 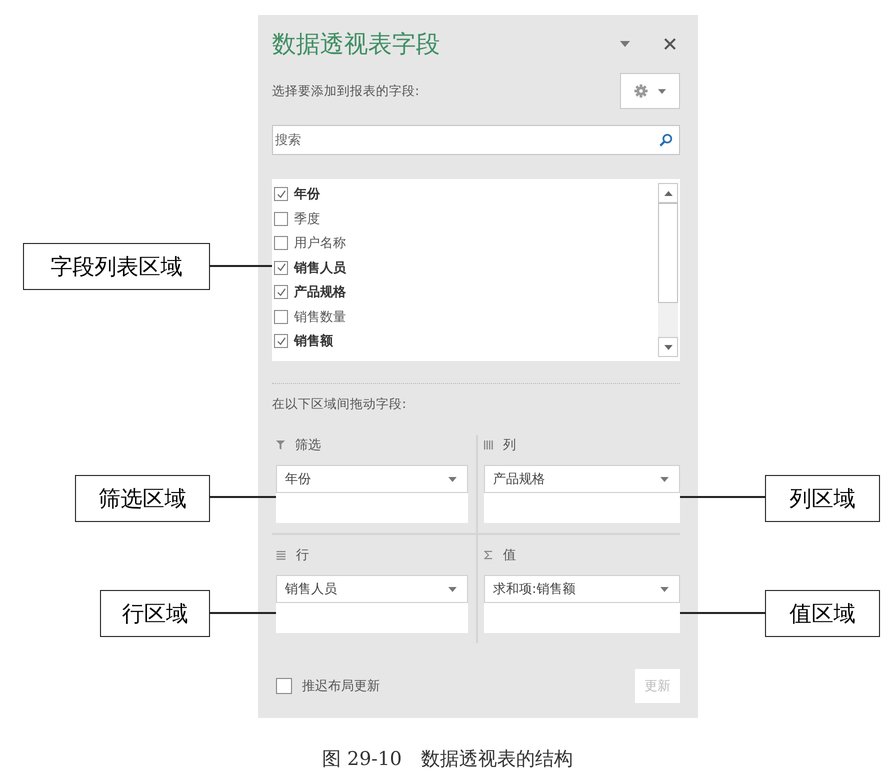 What do you see at coordinates (302, 555) in the screenshot?
I see `area-label: 行` at bounding box center [302, 555].